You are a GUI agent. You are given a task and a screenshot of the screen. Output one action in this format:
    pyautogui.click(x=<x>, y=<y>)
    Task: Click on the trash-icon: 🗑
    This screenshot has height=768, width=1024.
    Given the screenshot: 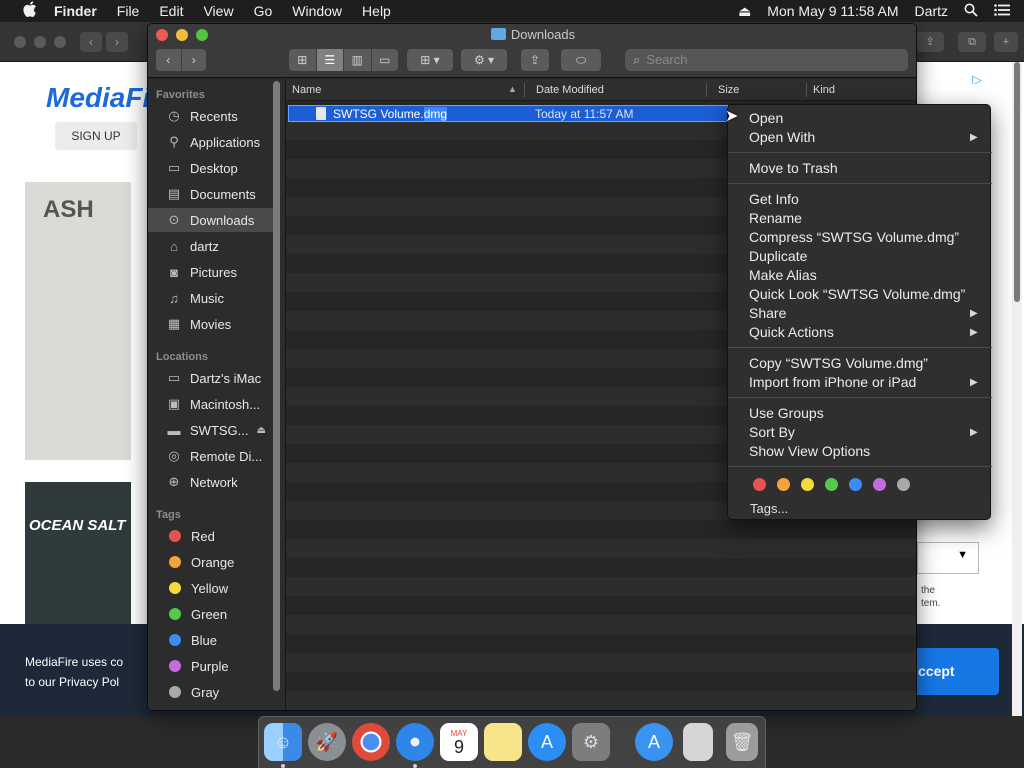 What is the action you would take?
    pyautogui.click(x=742, y=742)
    